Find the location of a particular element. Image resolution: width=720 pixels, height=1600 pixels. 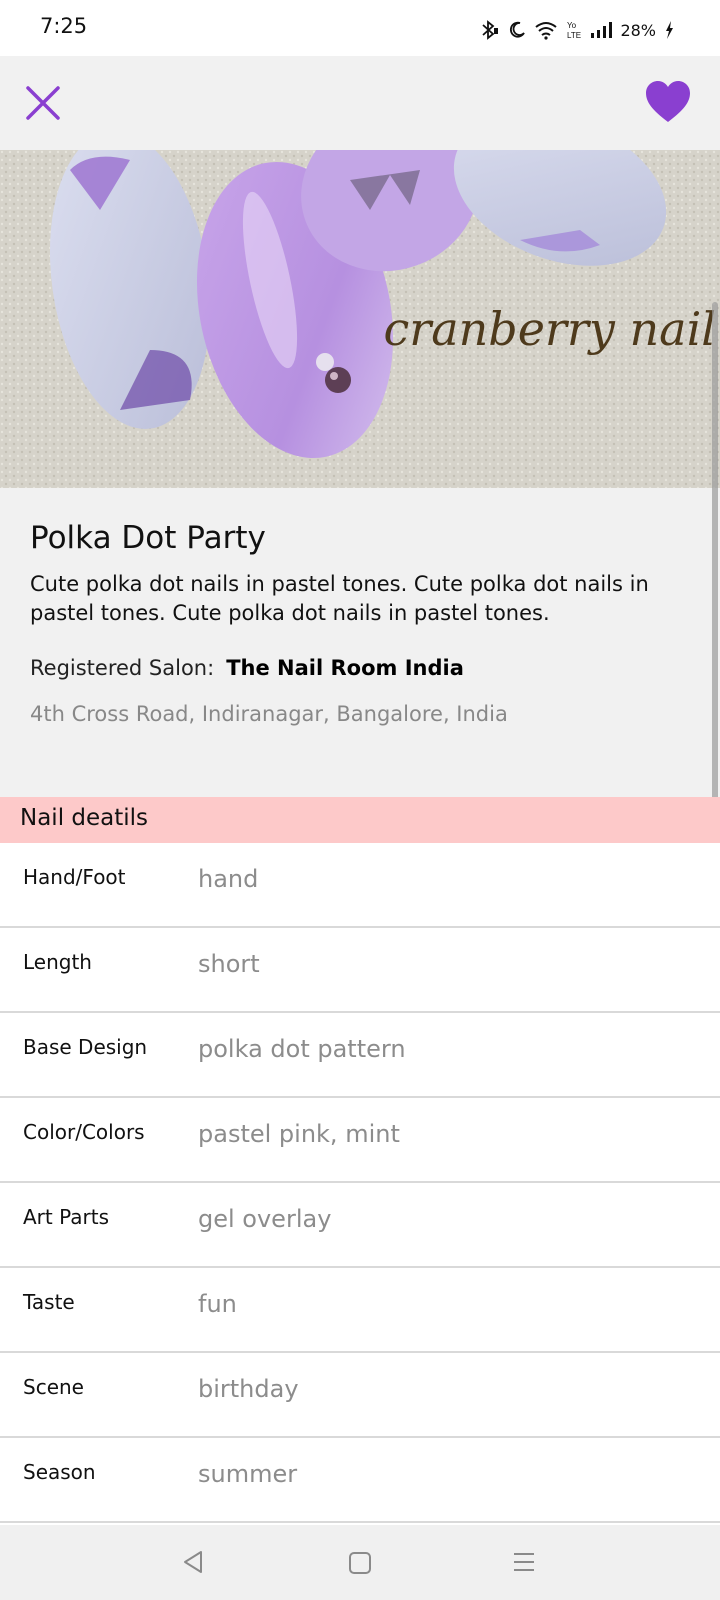

charging-icon is located at coordinates (669, 30).